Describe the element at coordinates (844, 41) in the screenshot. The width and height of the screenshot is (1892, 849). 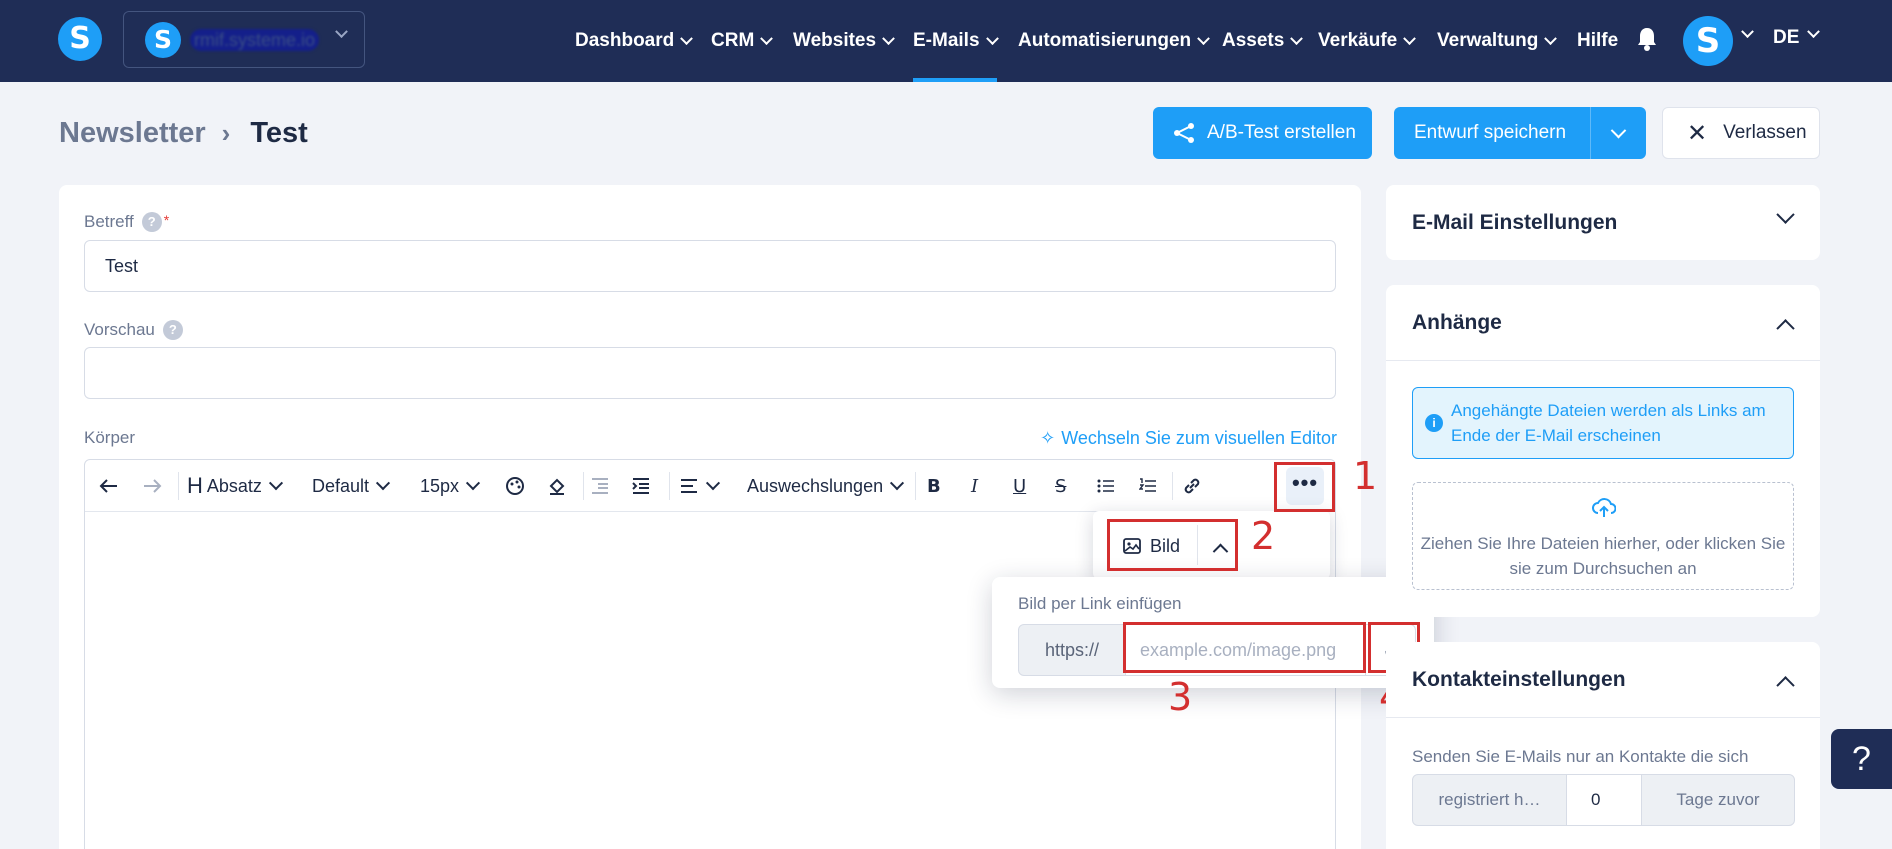
I see `nav-websites: Websites` at that location.